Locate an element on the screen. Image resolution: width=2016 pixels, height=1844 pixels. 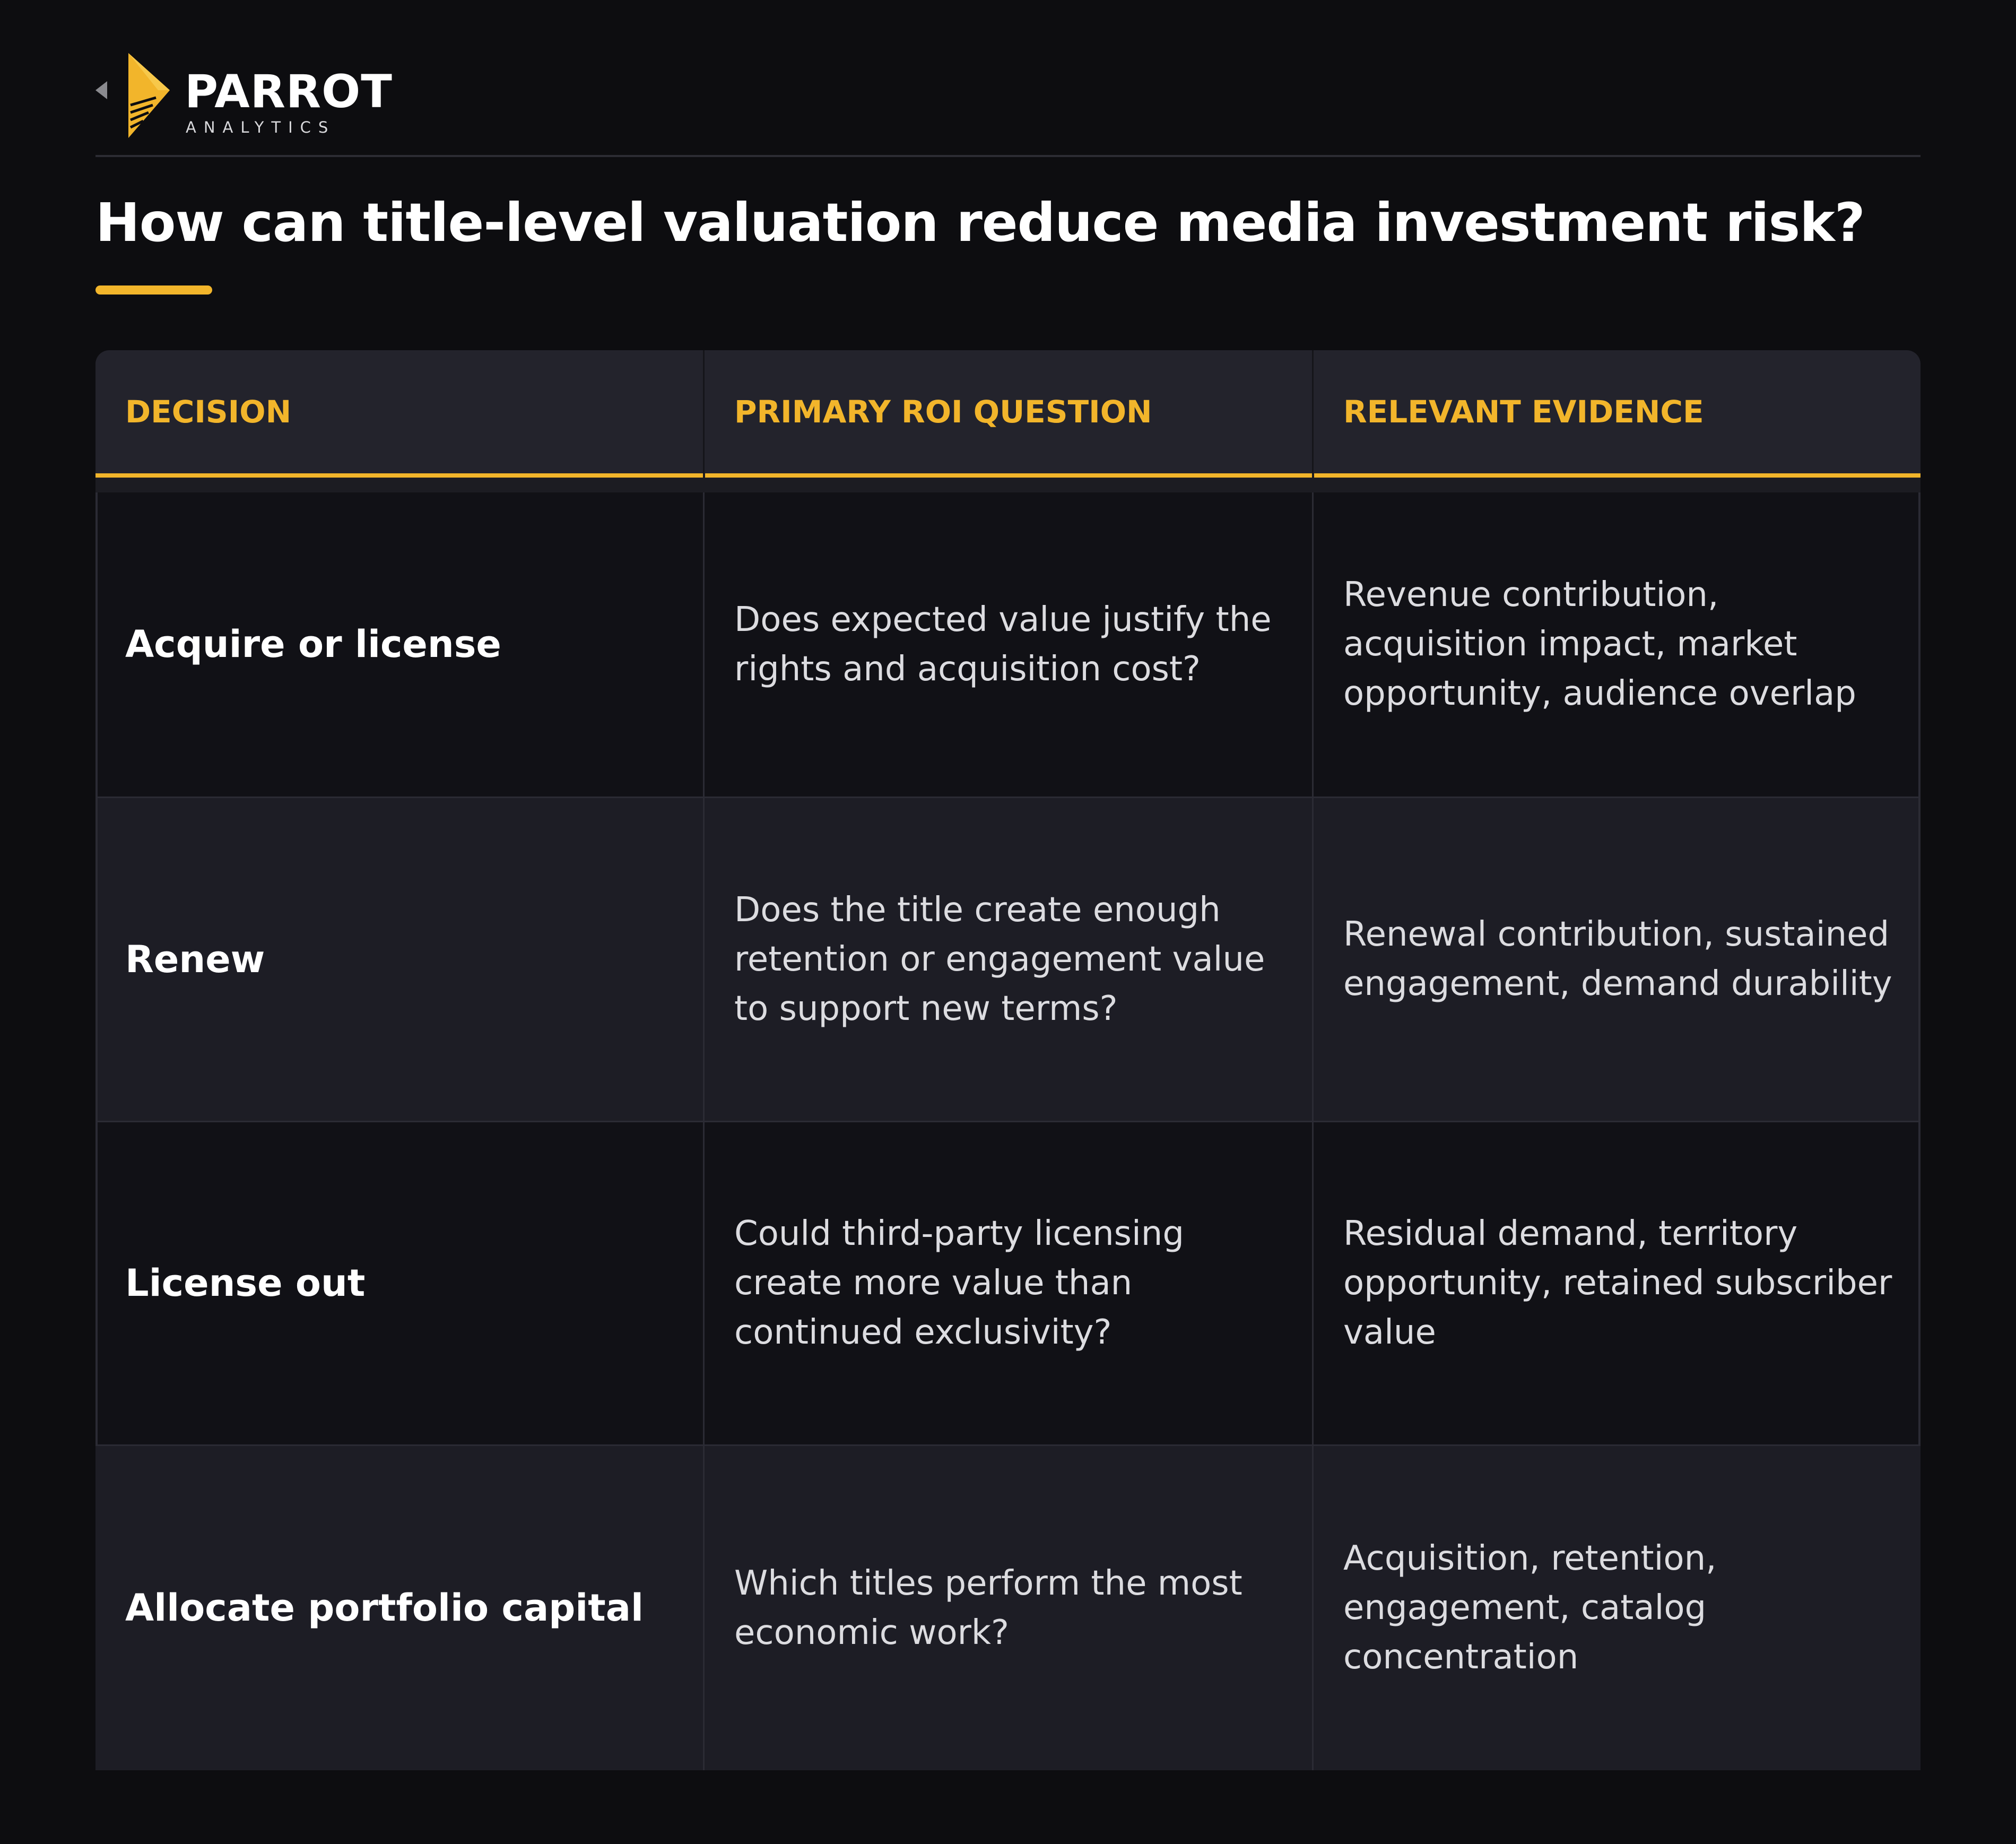
decision-label: Acquire or license is located at coordinates (313, 644).